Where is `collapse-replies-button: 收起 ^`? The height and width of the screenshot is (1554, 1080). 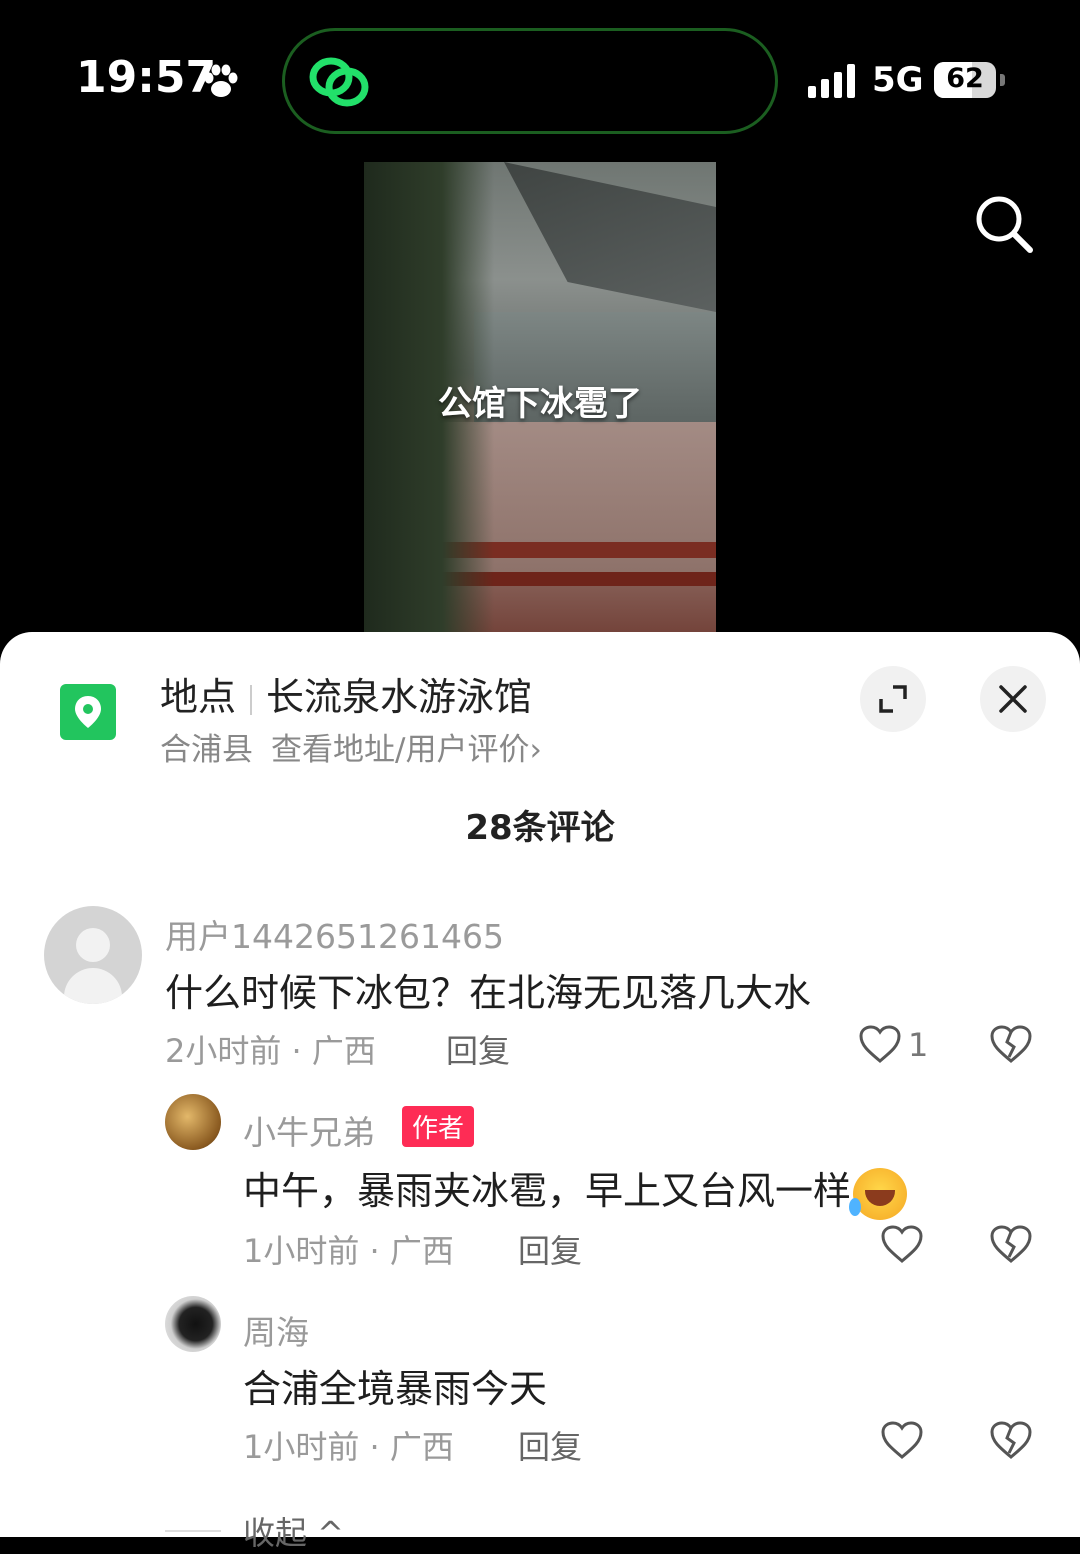 collapse-replies-button: 收起 ^ is located at coordinates (293, 1531).